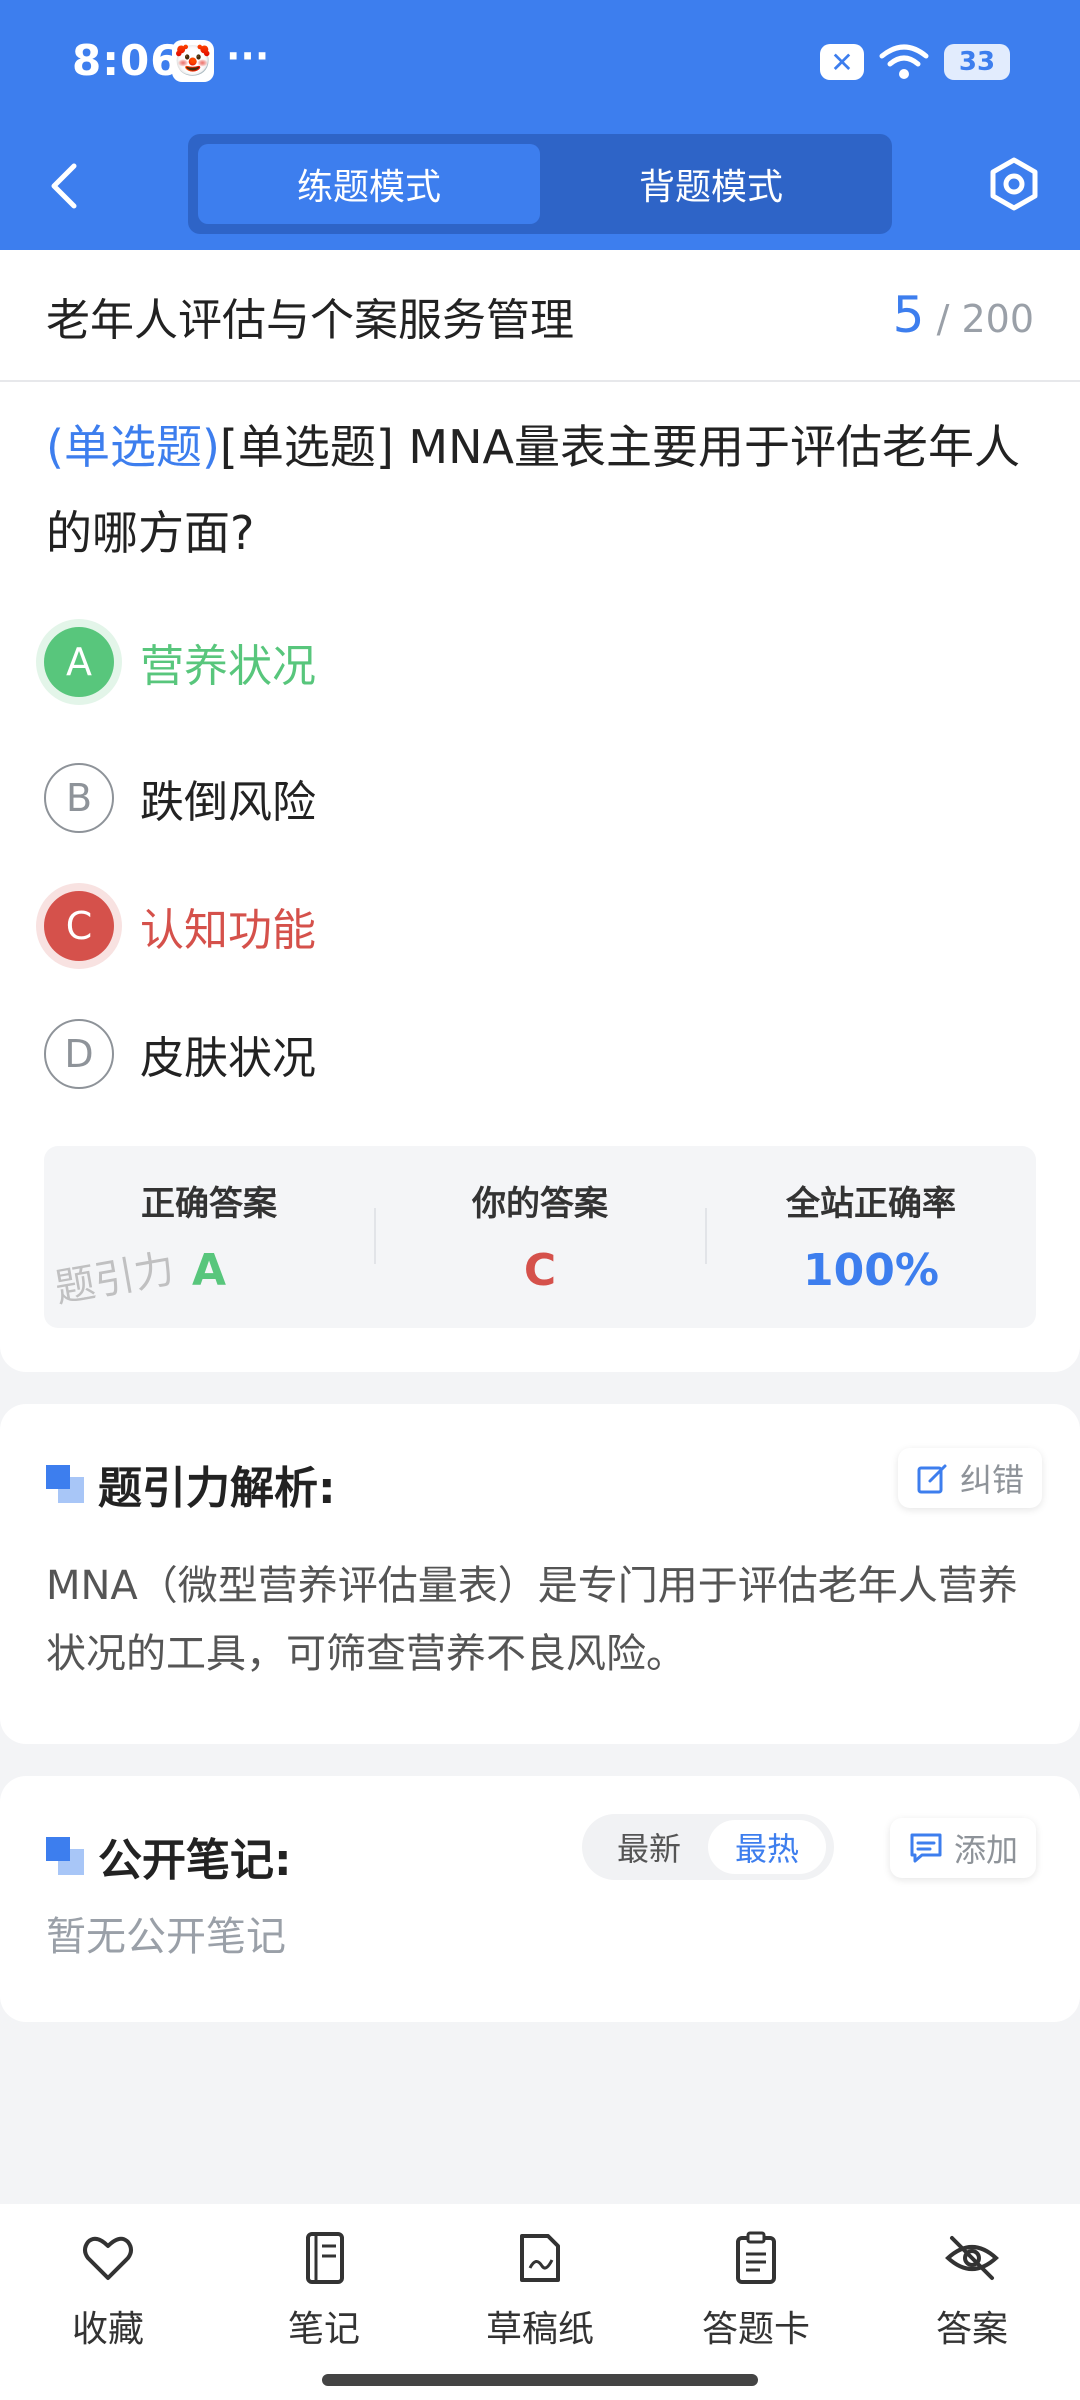 The image size is (1080, 2400). I want to click on back-arrow-icon, so click(64, 186).